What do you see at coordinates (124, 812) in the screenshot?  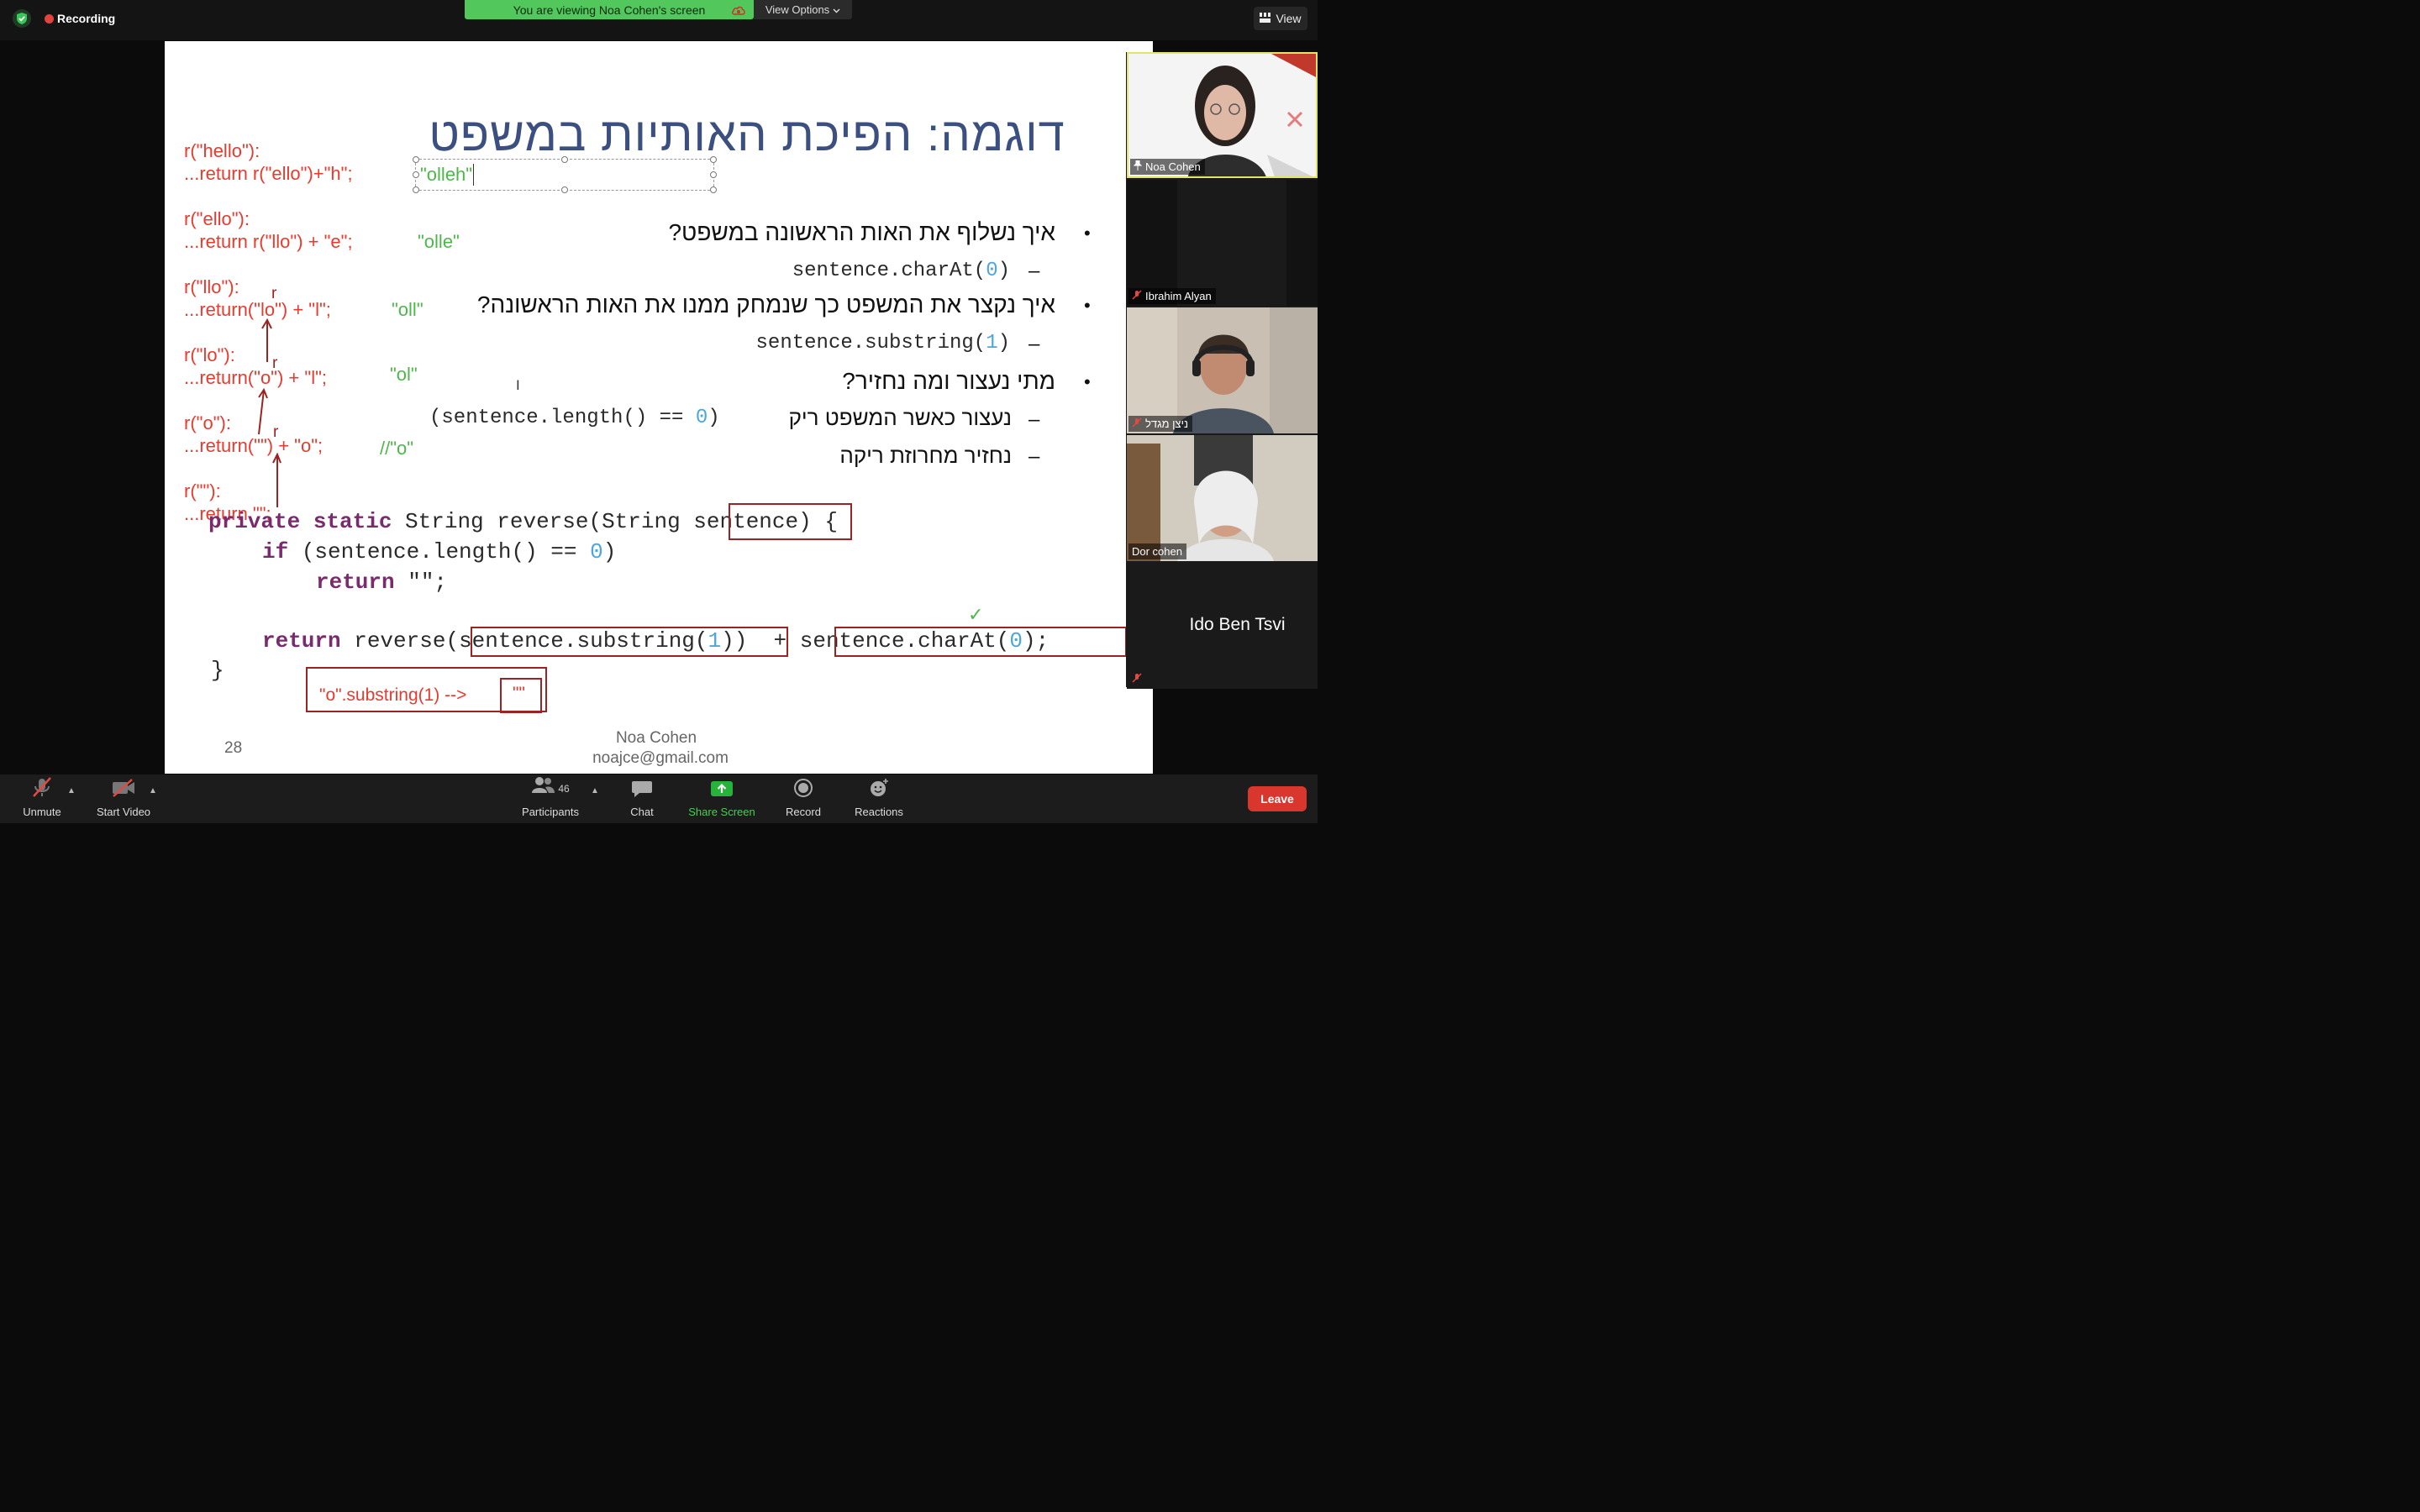 I see `start-video-label: Start Video` at bounding box center [124, 812].